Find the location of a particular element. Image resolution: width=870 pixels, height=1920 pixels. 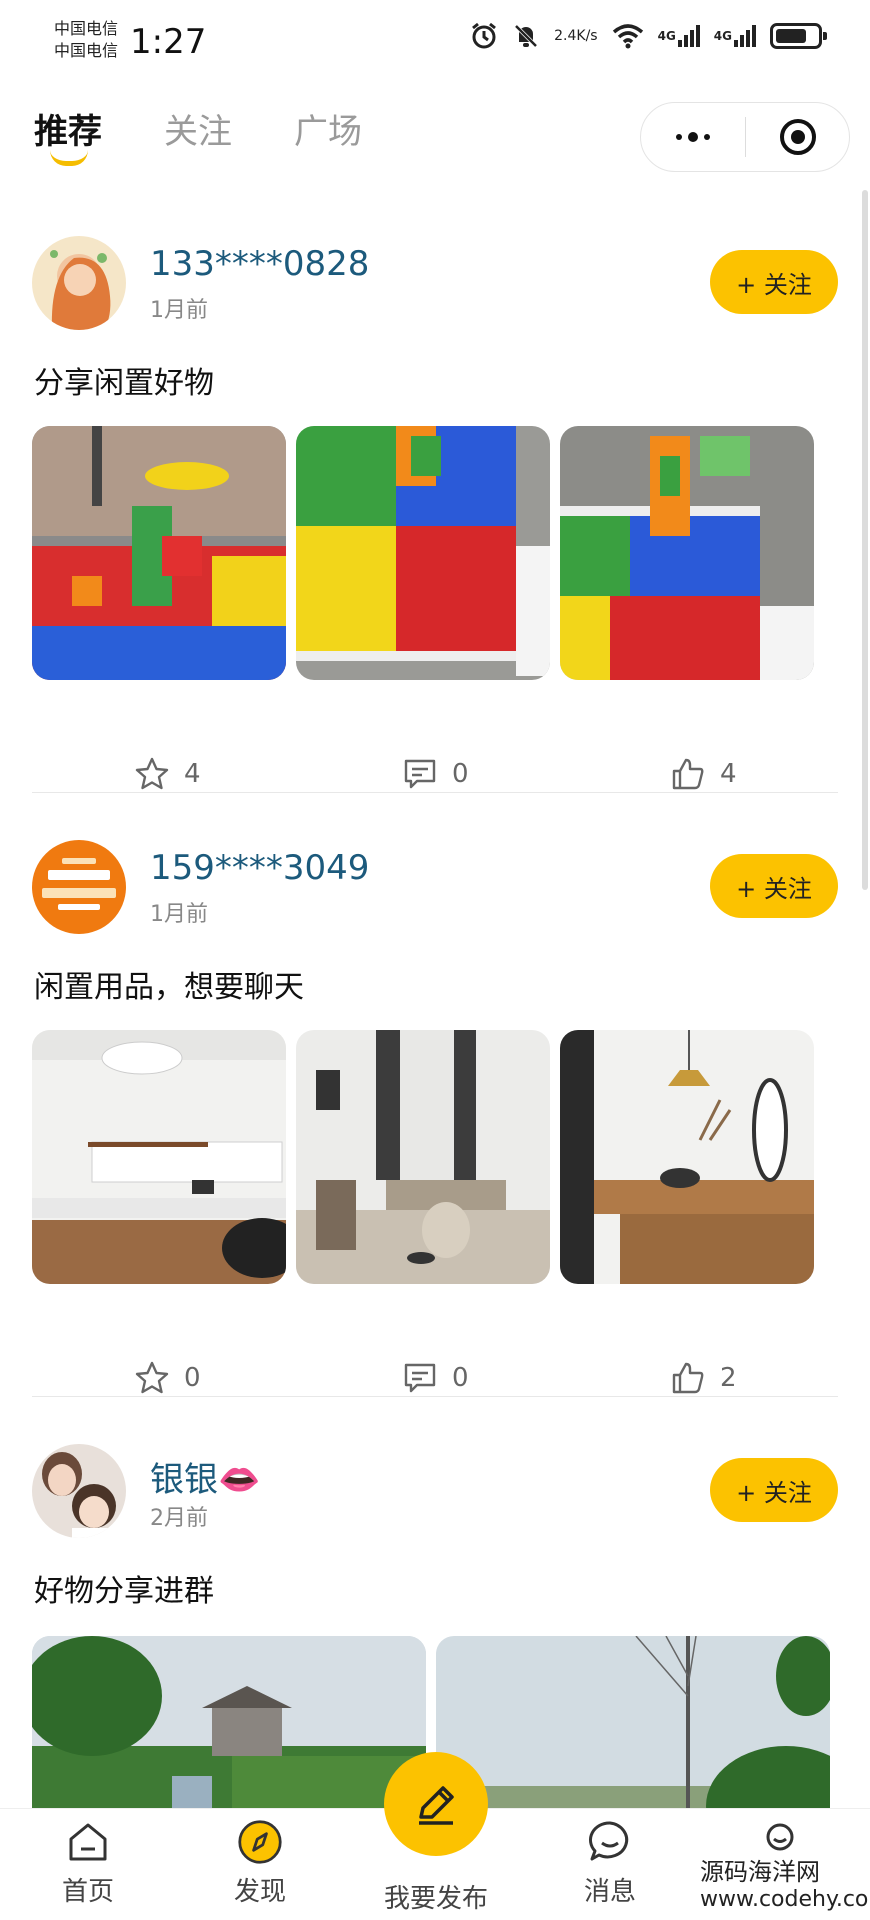

publish-label: 我要发布 is located at coordinates (435, 1899).